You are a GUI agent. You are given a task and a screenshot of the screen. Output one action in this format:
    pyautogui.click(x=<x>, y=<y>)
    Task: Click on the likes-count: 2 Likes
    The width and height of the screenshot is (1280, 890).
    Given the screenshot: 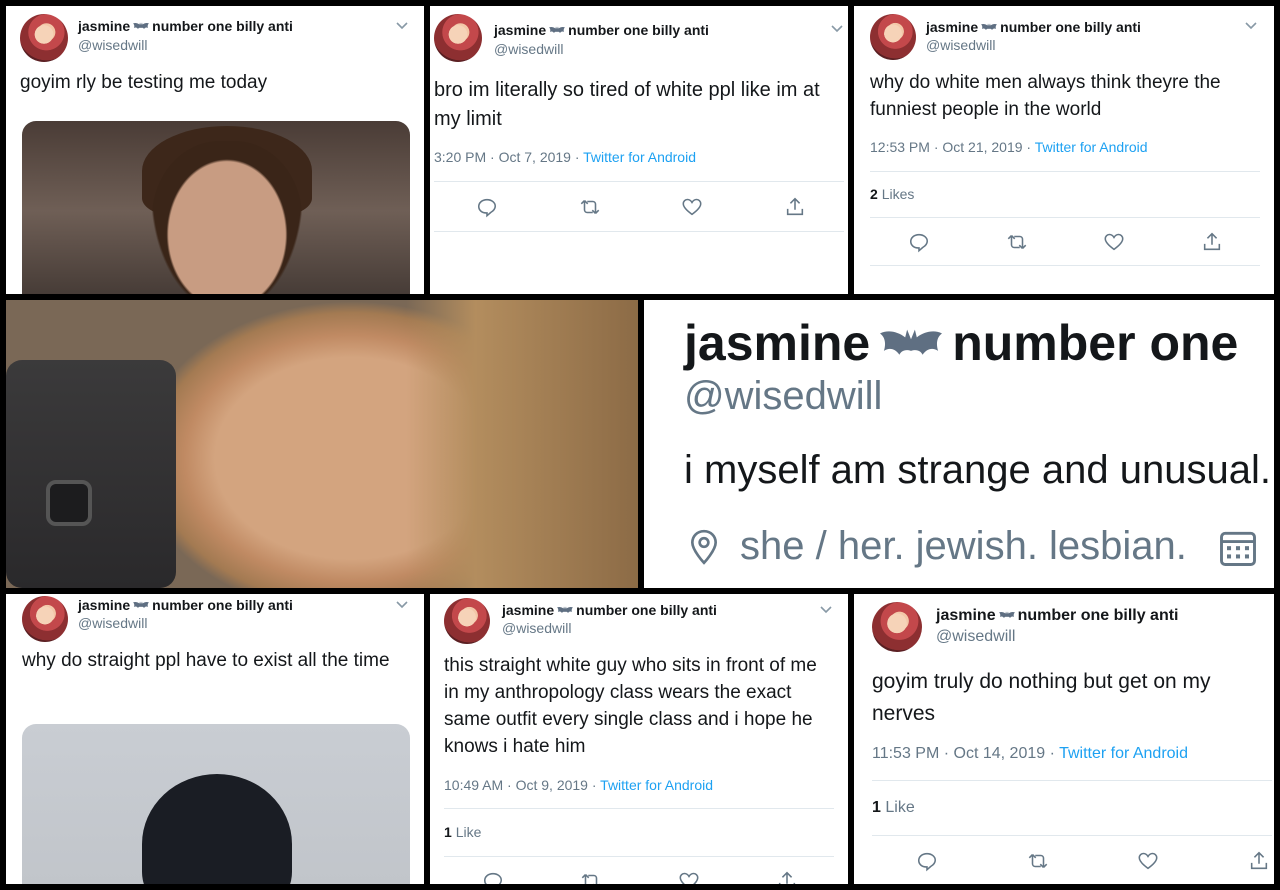 What is the action you would take?
    pyautogui.click(x=892, y=194)
    